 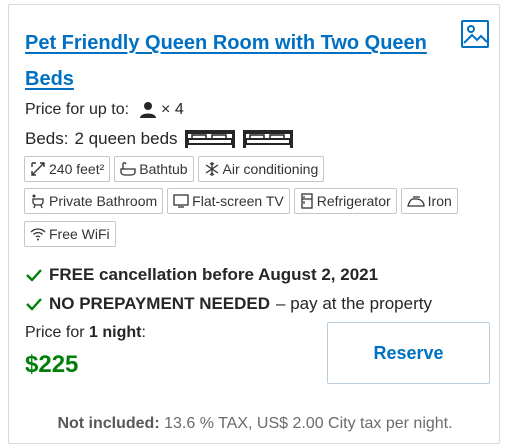 What do you see at coordinates (38, 169) in the screenshot?
I see `room-size-icon` at bounding box center [38, 169].